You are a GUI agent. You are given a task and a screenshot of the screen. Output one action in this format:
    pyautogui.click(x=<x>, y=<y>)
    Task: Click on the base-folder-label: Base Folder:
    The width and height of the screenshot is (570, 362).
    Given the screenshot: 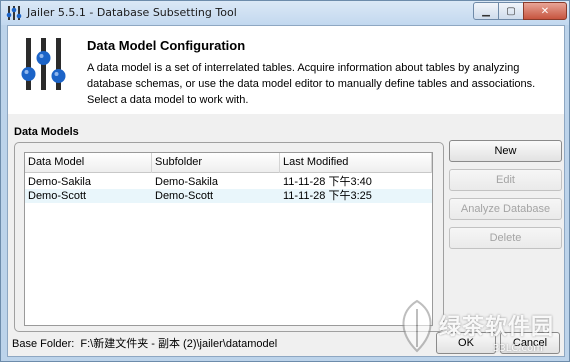 What is the action you would take?
    pyautogui.click(x=43, y=344)
    